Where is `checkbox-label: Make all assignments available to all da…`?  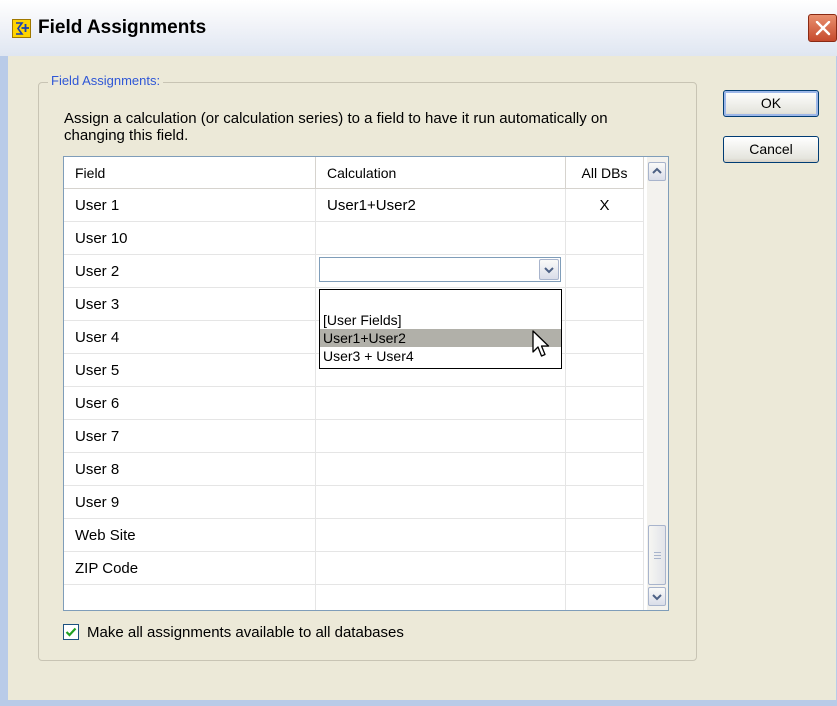
checkbox-label: Make all assignments available to all da… is located at coordinates (245, 632).